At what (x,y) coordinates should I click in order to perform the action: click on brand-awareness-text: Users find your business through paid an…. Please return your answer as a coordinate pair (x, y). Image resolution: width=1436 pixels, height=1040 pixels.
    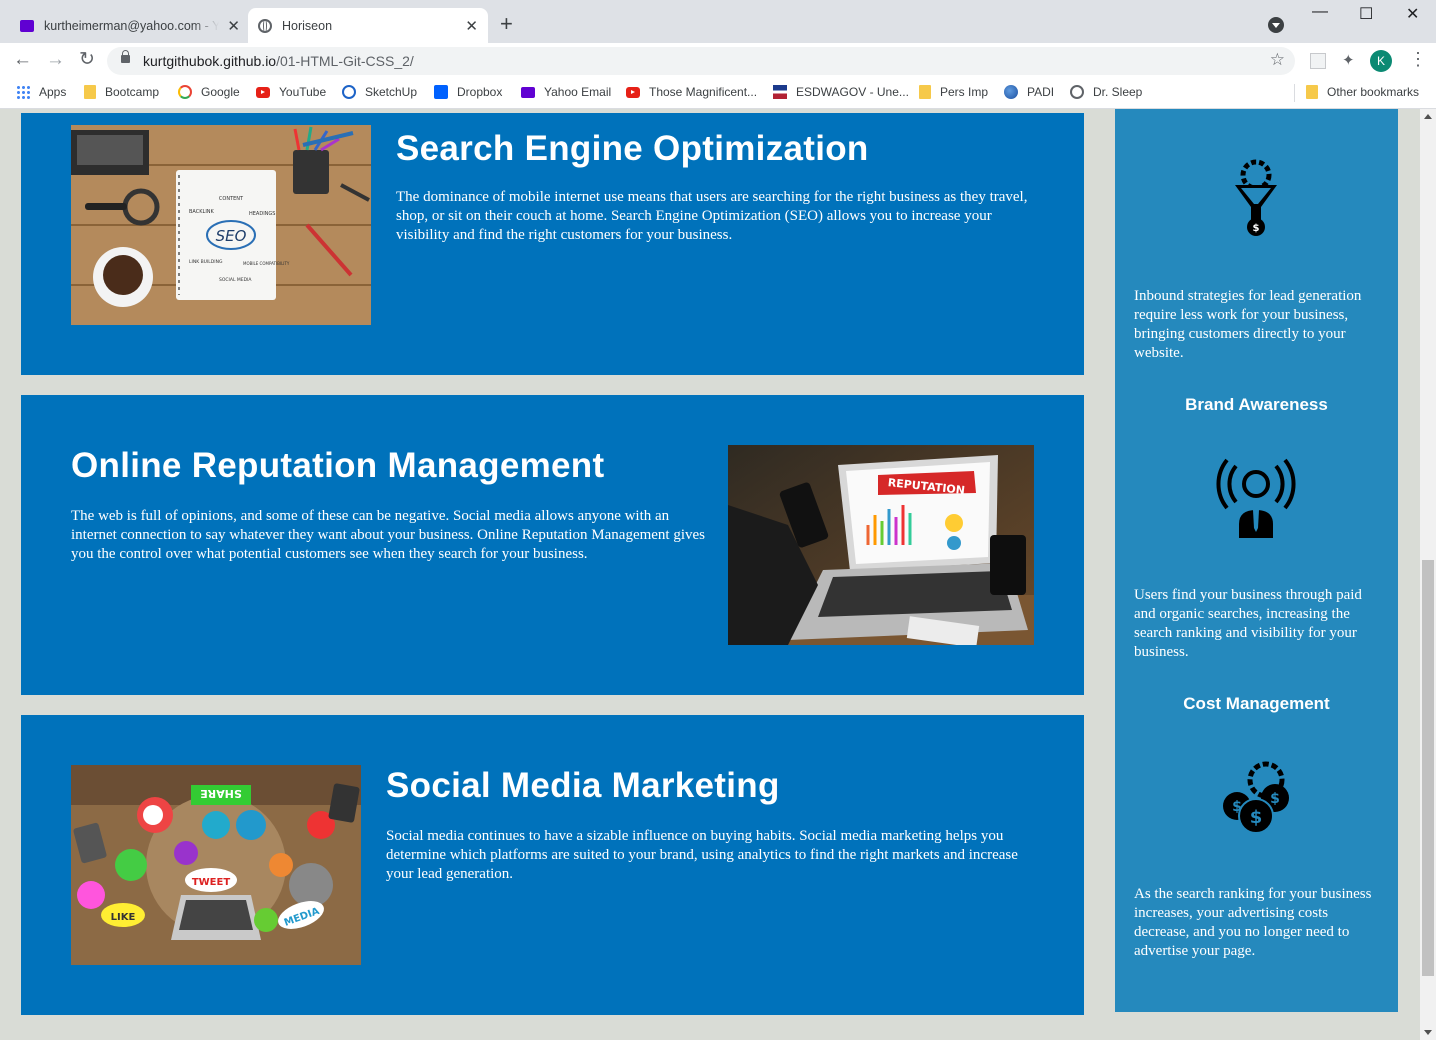
    Looking at the image, I should click on (1248, 623).